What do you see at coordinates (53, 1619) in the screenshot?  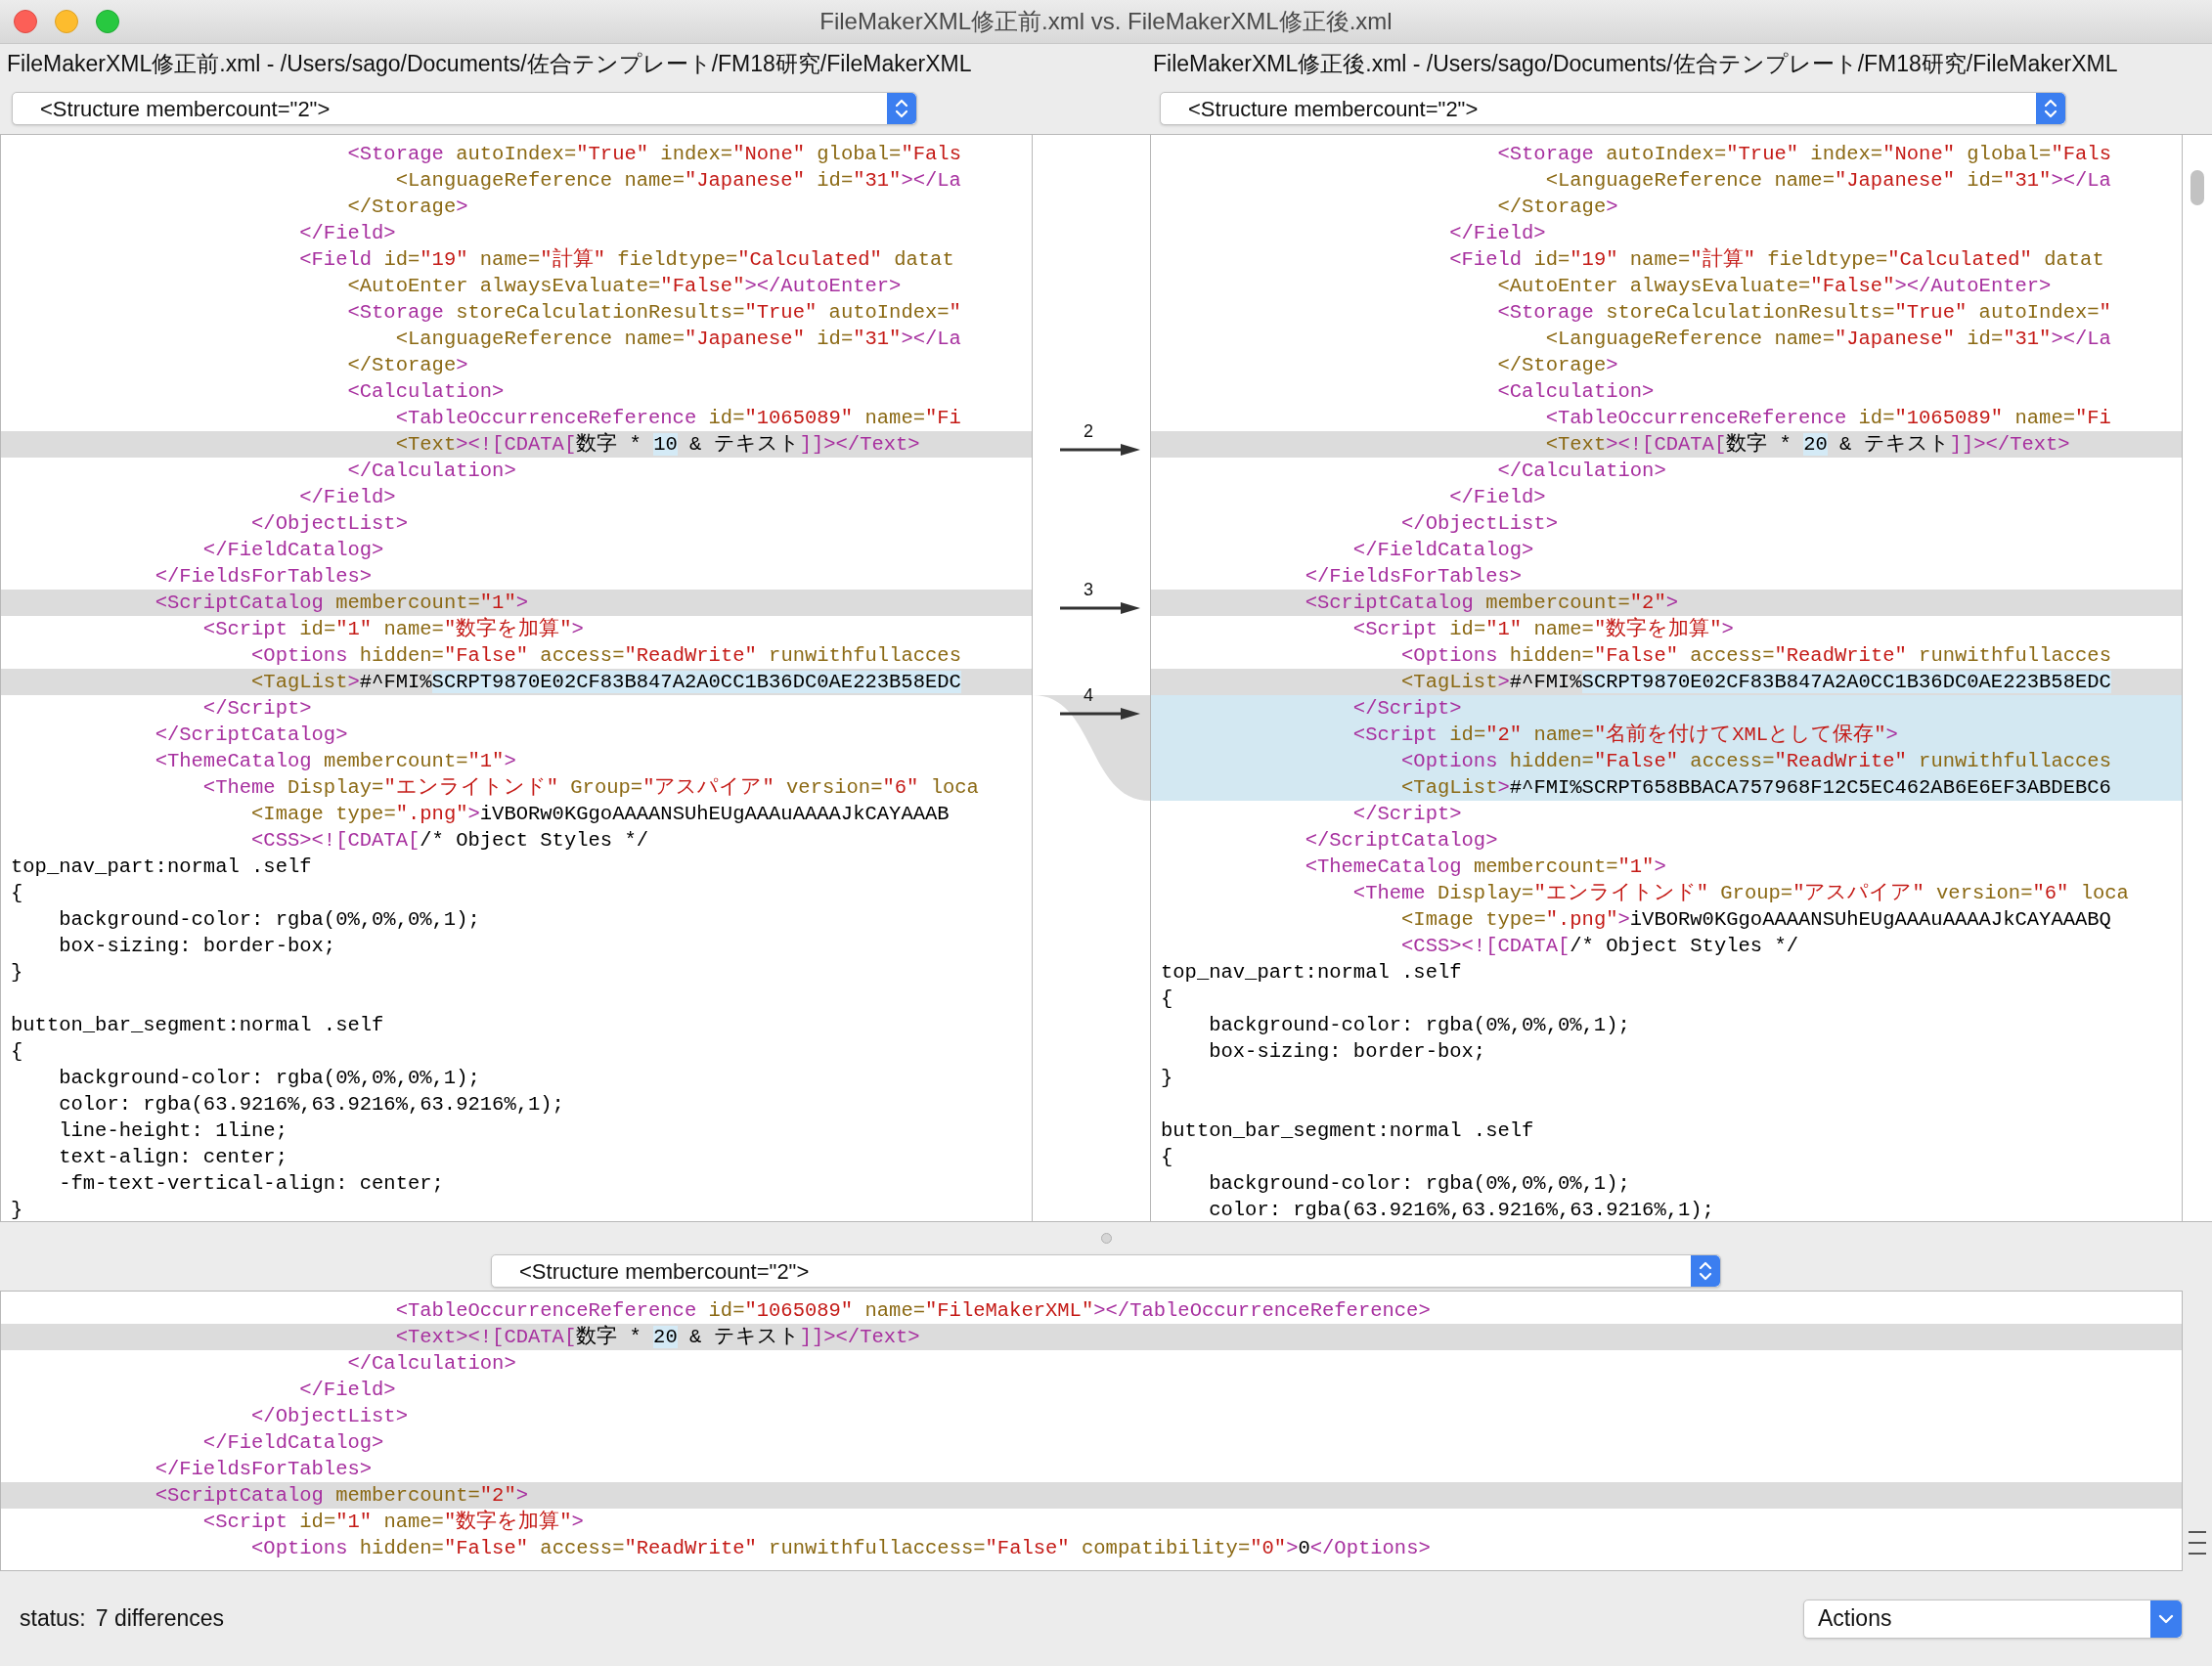 I see `status-label: status:` at bounding box center [53, 1619].